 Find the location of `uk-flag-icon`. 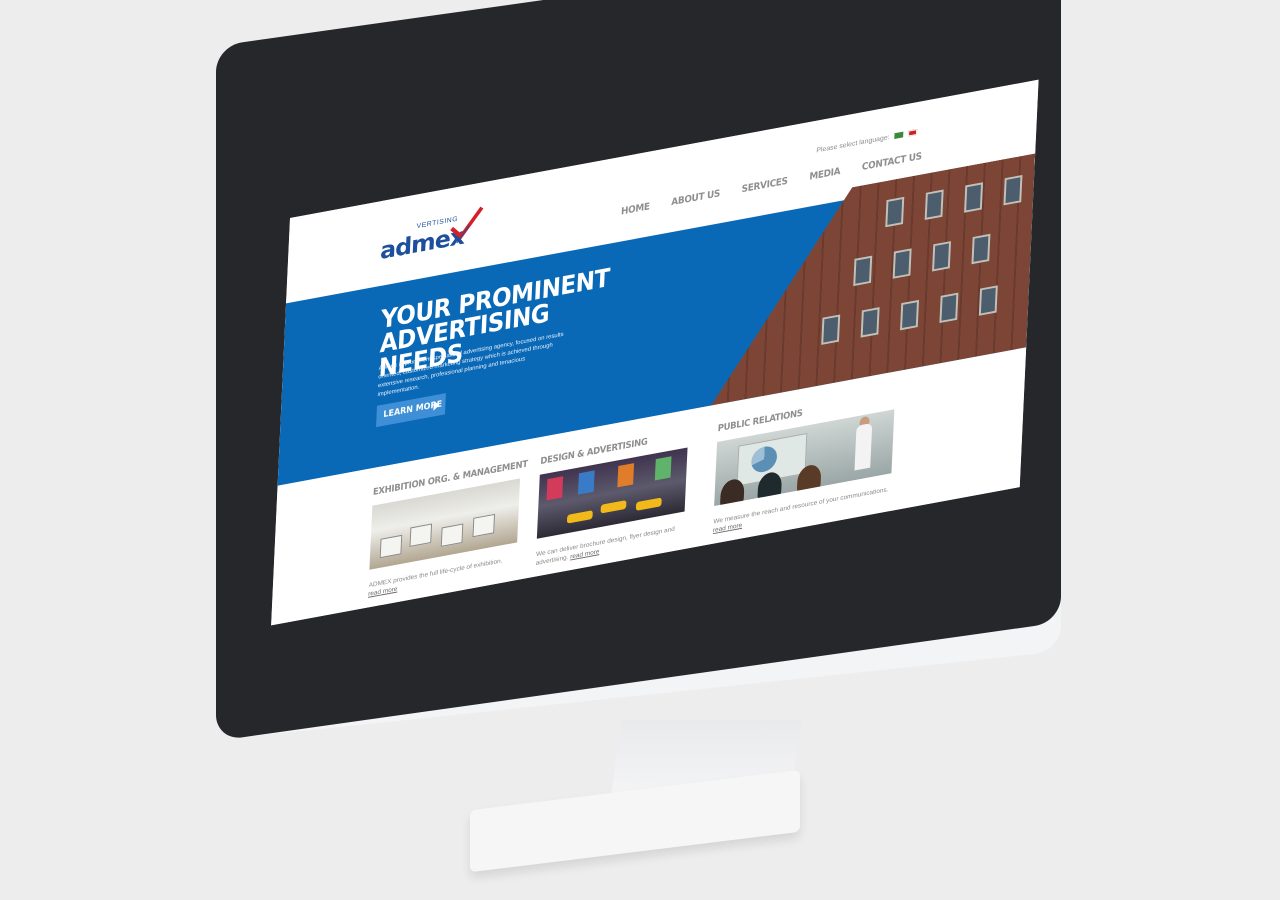

uk-flag-icon is located at coordinates (913, 133).